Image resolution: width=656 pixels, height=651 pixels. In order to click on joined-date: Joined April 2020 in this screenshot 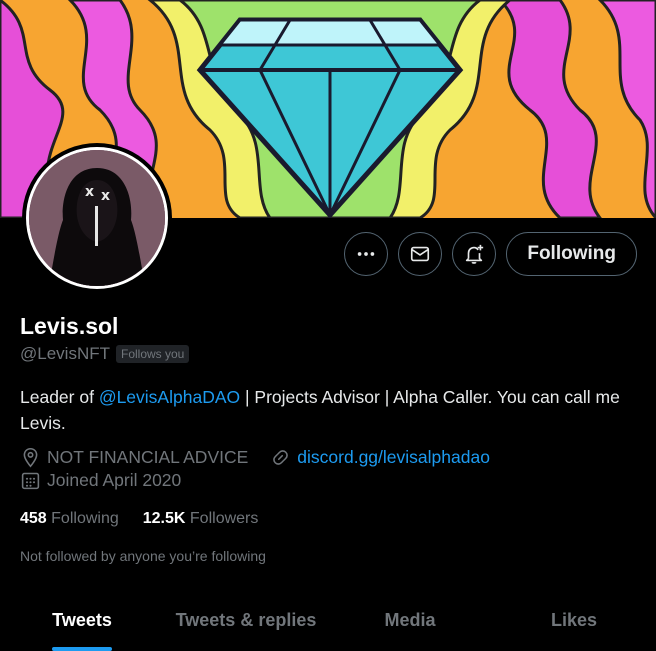, I will do `click(114, 480)`.